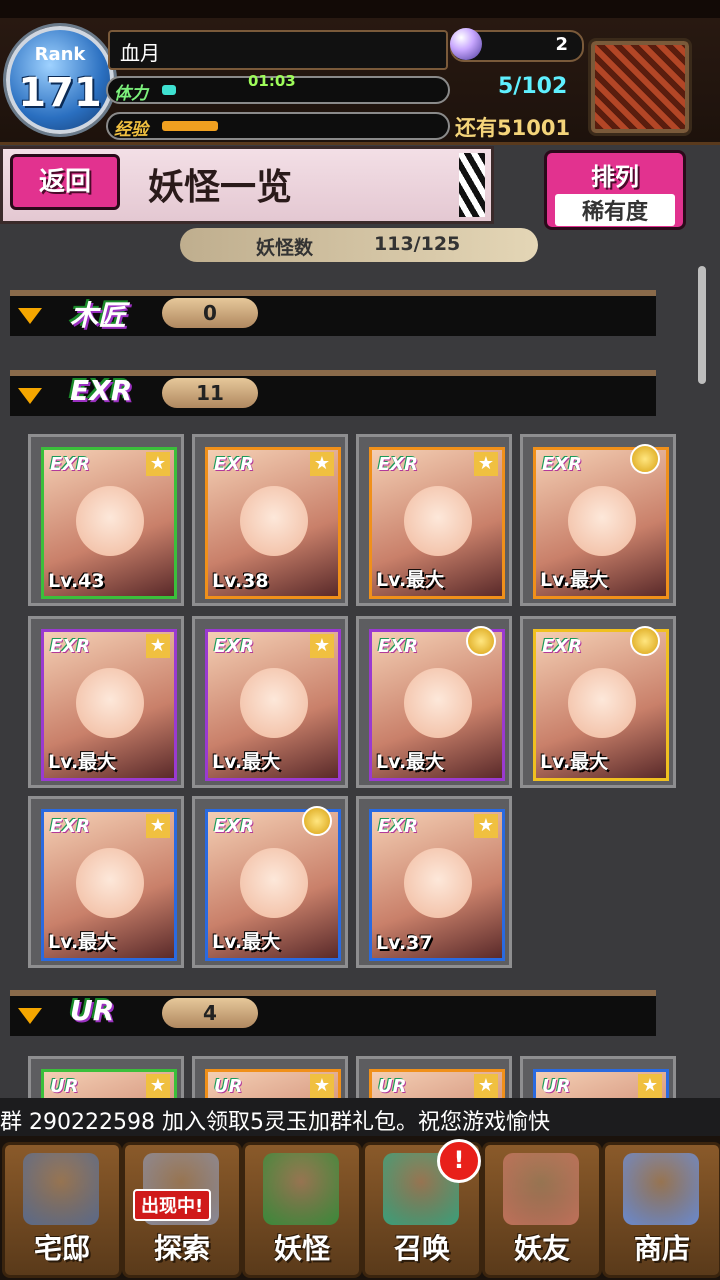 The image size is (720, 1280). I want to click on sort-button: 排列 稀有度, so click(615, 190).